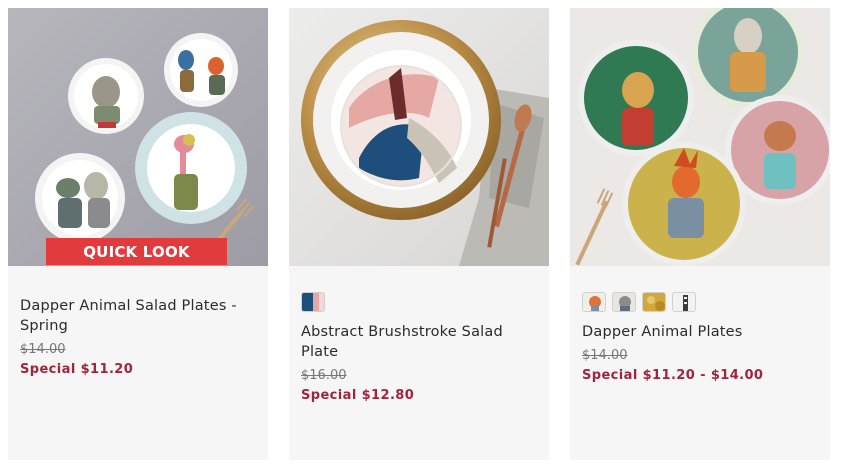  Describe the element at coordinates (138, 316) in the screenshot. I see `product-name-link: Dapper Animal Salad Plates - Spring` at that location.